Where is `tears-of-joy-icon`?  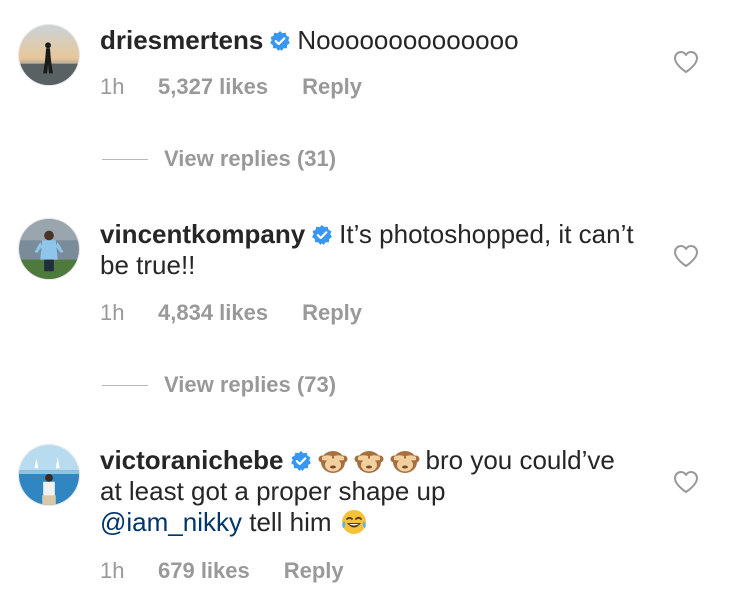 tears-of-joy-icon is located at coordinates (354, 522).